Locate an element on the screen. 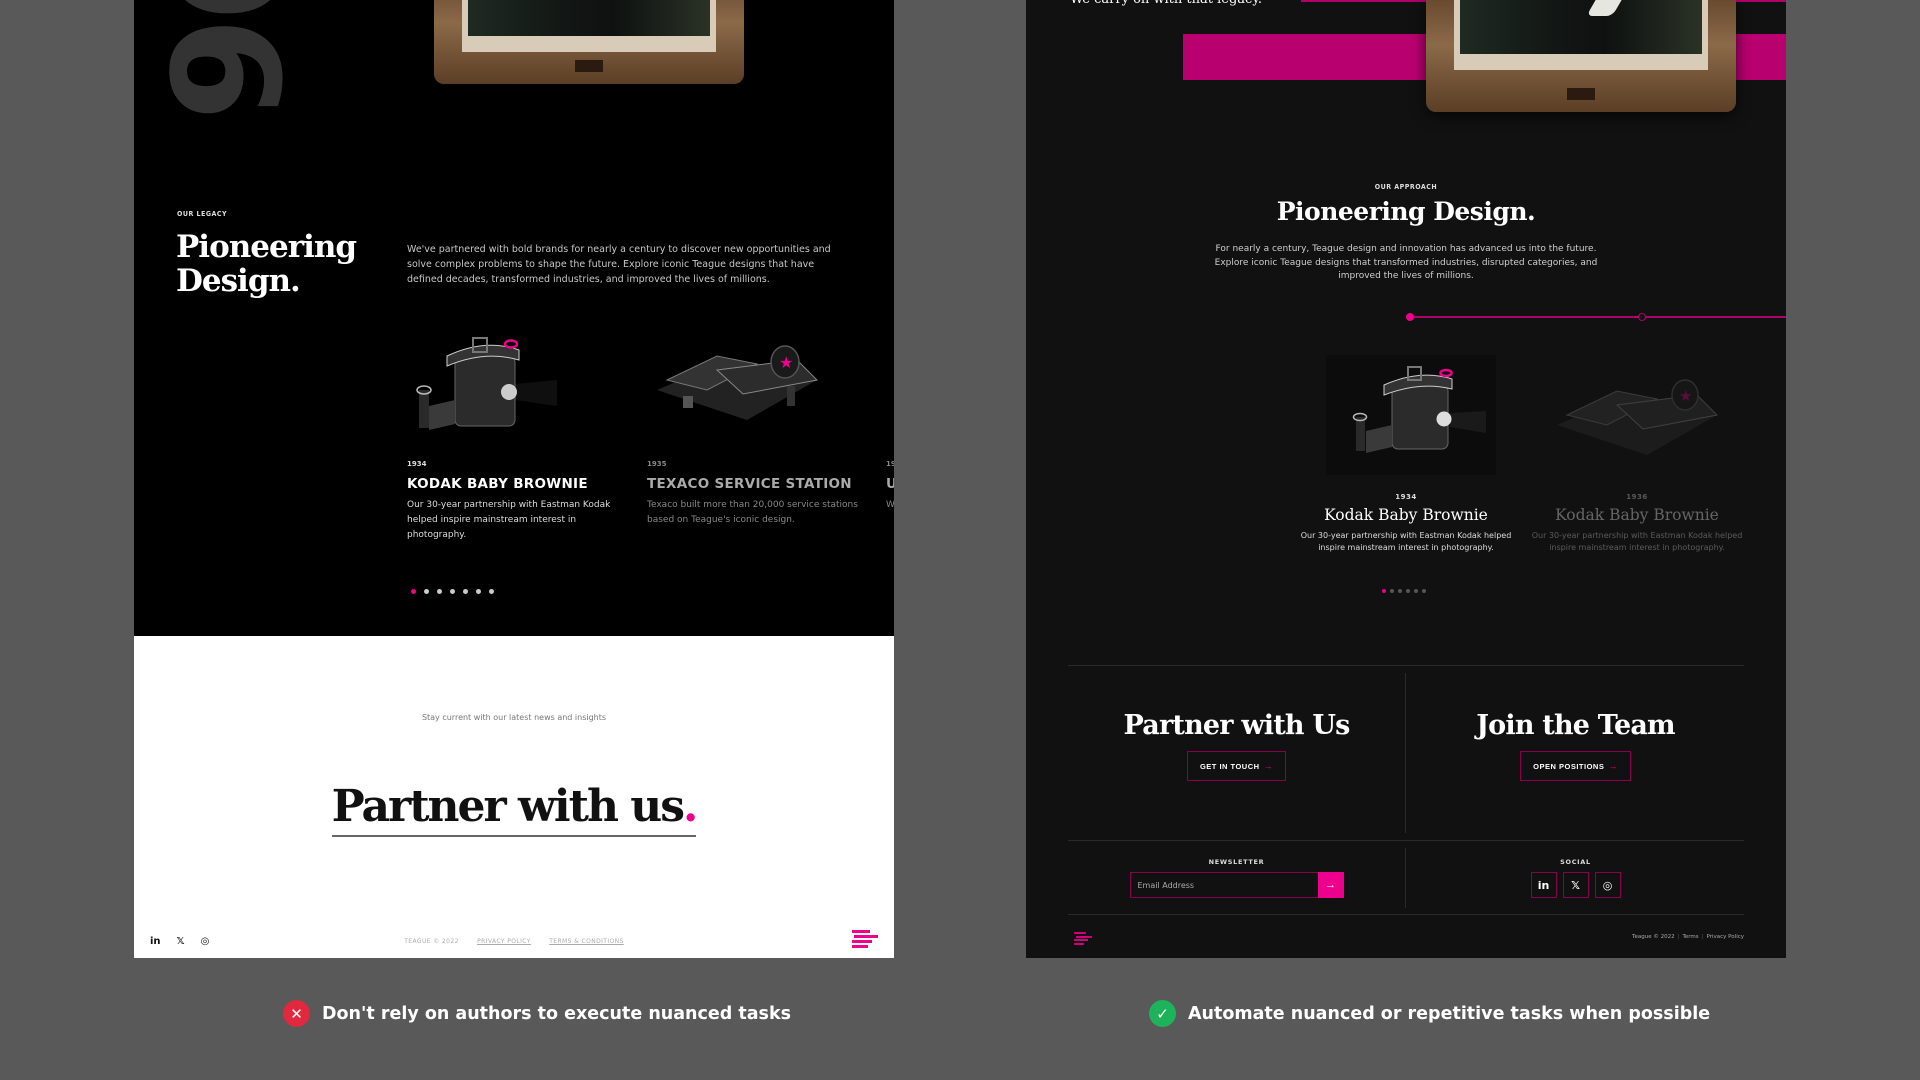 The height and width of the screenshot is (1080, 1920). timeline is located at coordinates (1596, 317).